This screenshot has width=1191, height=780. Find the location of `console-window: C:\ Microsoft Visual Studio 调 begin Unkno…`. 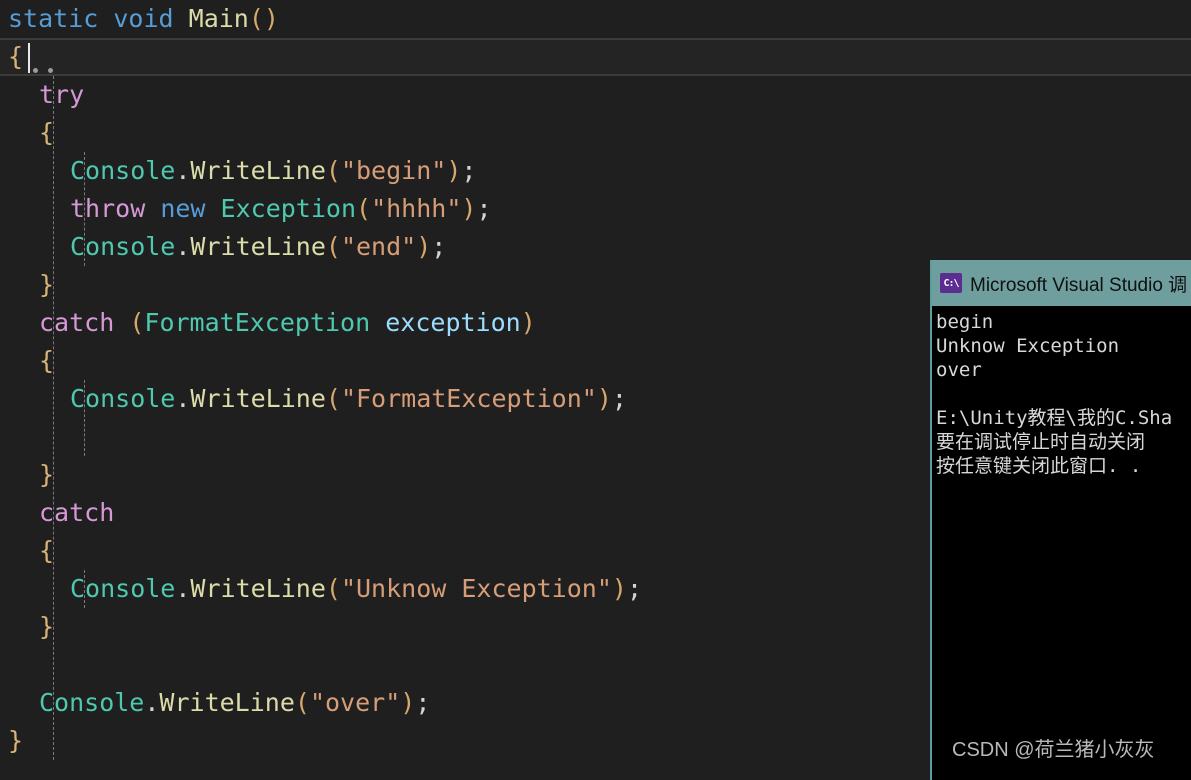

console-window: C:\ Microsoft Visual Studio 调 begin Unkno… is located at coordinates (1060, 520).